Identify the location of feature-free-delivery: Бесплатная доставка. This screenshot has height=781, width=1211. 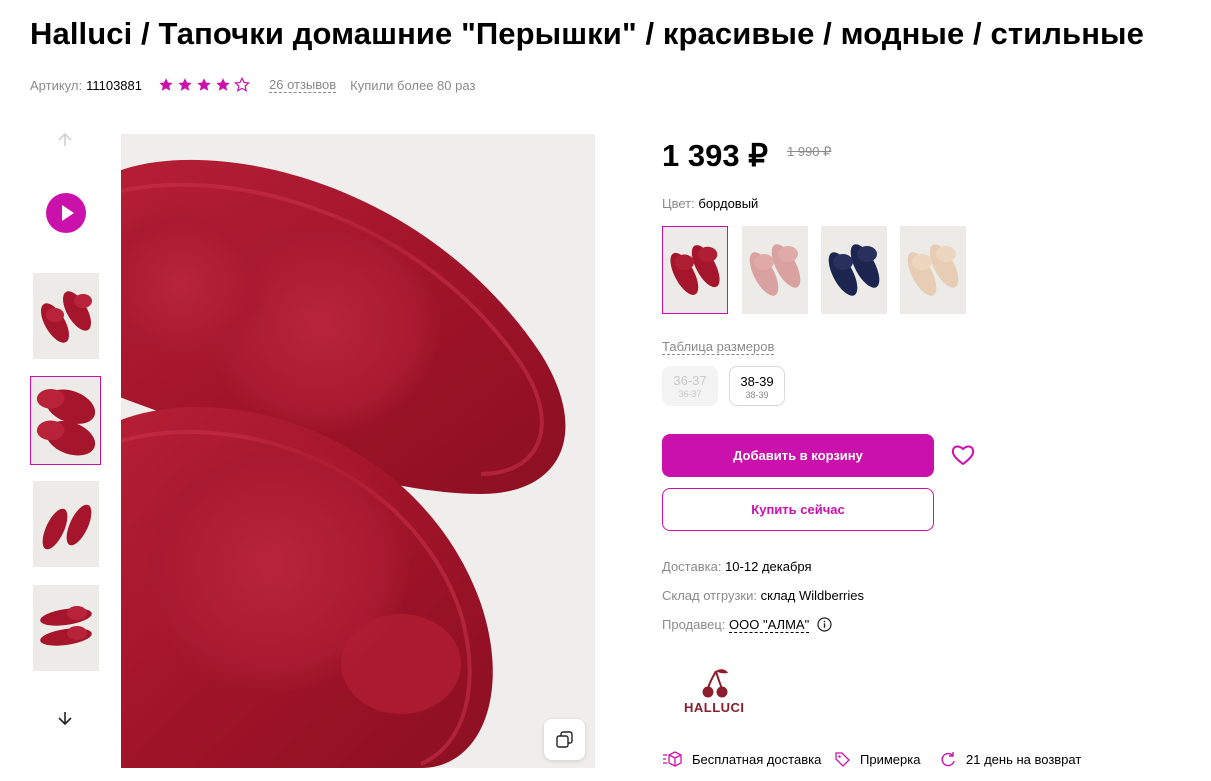
(741, 759).